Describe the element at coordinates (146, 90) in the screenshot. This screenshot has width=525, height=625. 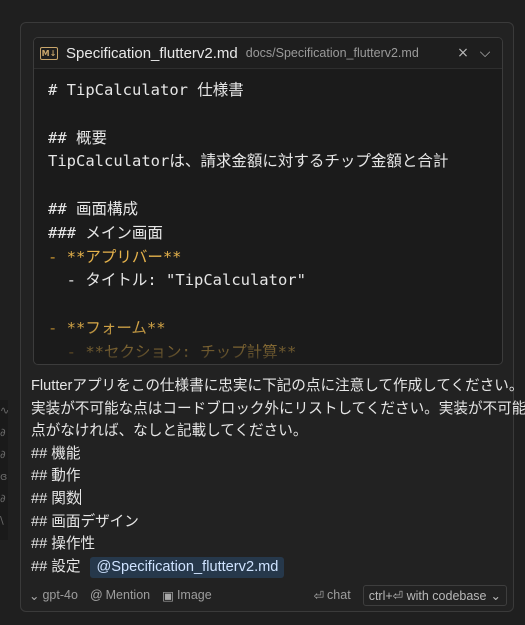
I see `code-text: # TipCalculator 仕様書` at that location.